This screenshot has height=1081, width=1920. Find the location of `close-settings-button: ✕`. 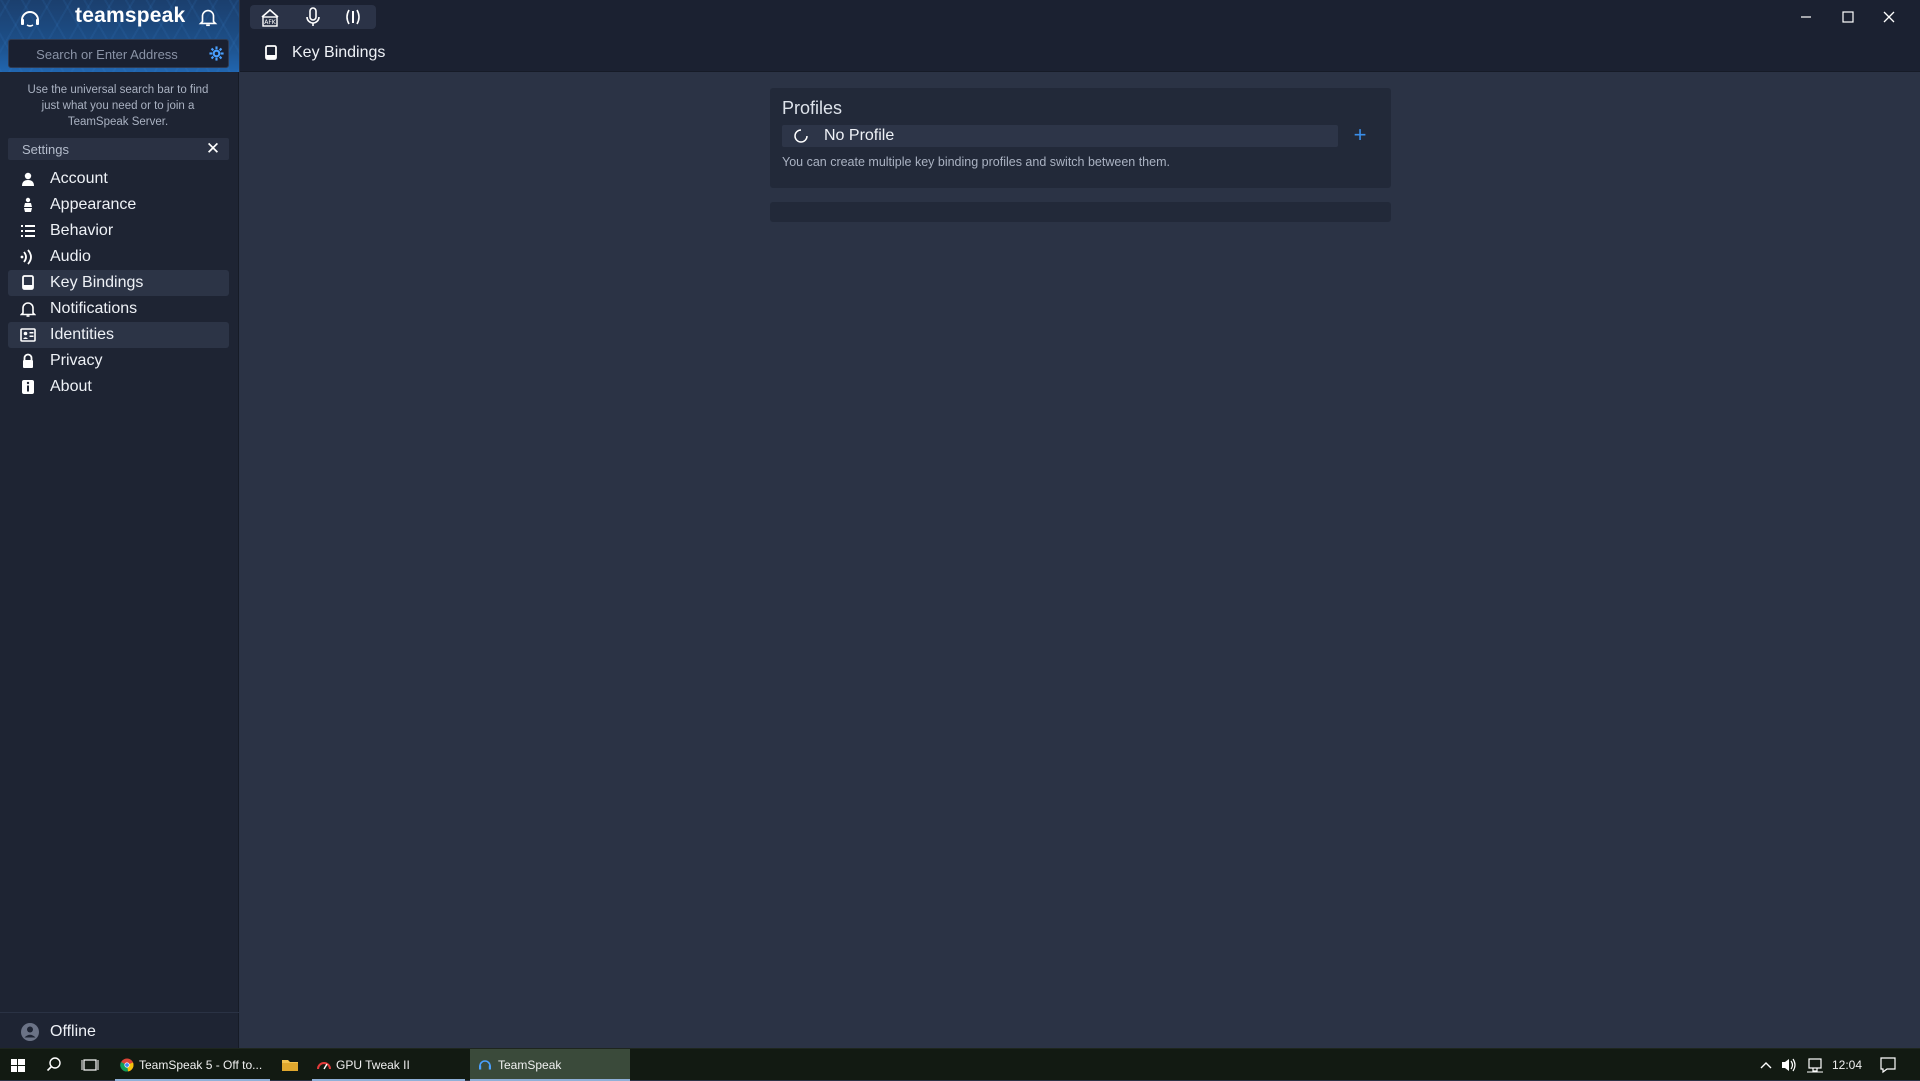

close-settings-button: ✕ is located at coordinates (213, 149).